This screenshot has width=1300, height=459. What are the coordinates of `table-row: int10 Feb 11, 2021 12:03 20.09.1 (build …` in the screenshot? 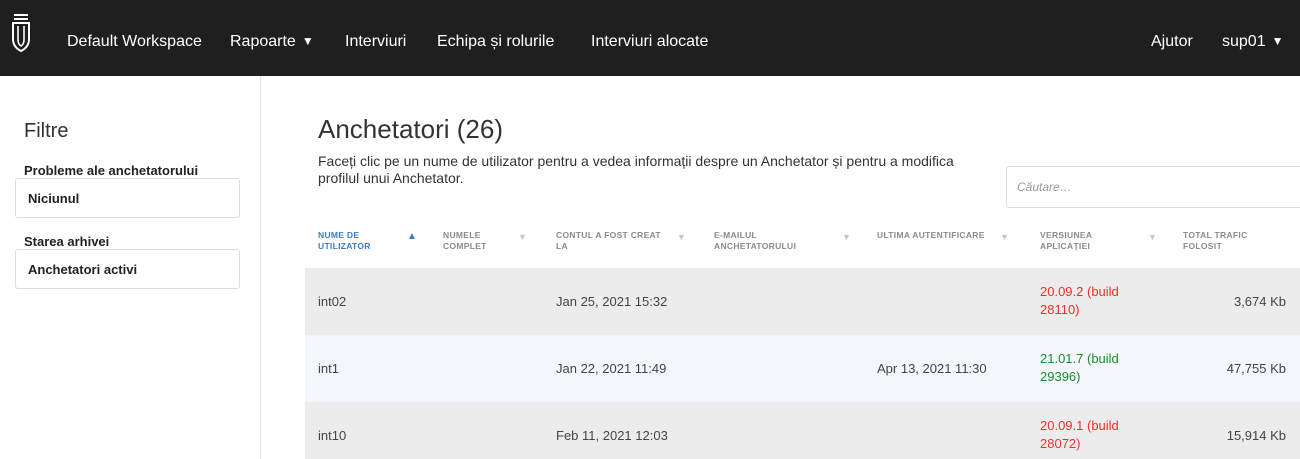 It's located at (802, 430).